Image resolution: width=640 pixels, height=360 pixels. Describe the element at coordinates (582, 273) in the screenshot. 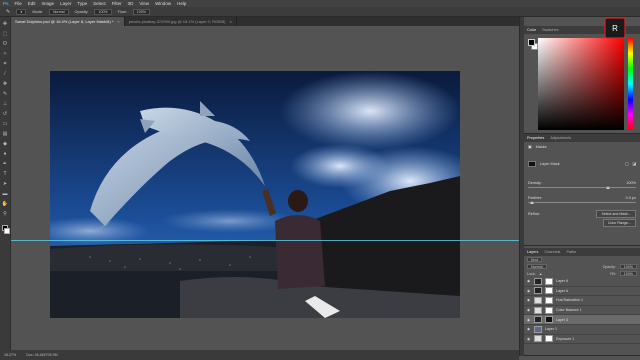

I see `lock-row: Lock: 🔒︎ Fill: 100%` at that location.